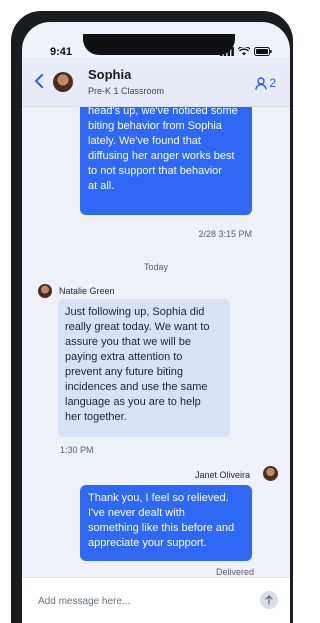 The image size is (320, 623). Describe the element at coordinates (147, 543) in the screenshot. I see `message-line: appreciate your support.` at that location.